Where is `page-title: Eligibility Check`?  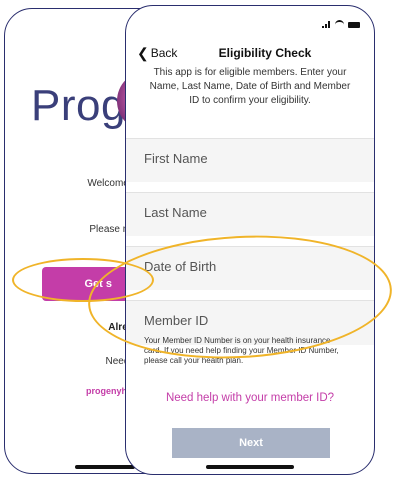
page-title: Eligibility Check is located at coordinates (265, 53).